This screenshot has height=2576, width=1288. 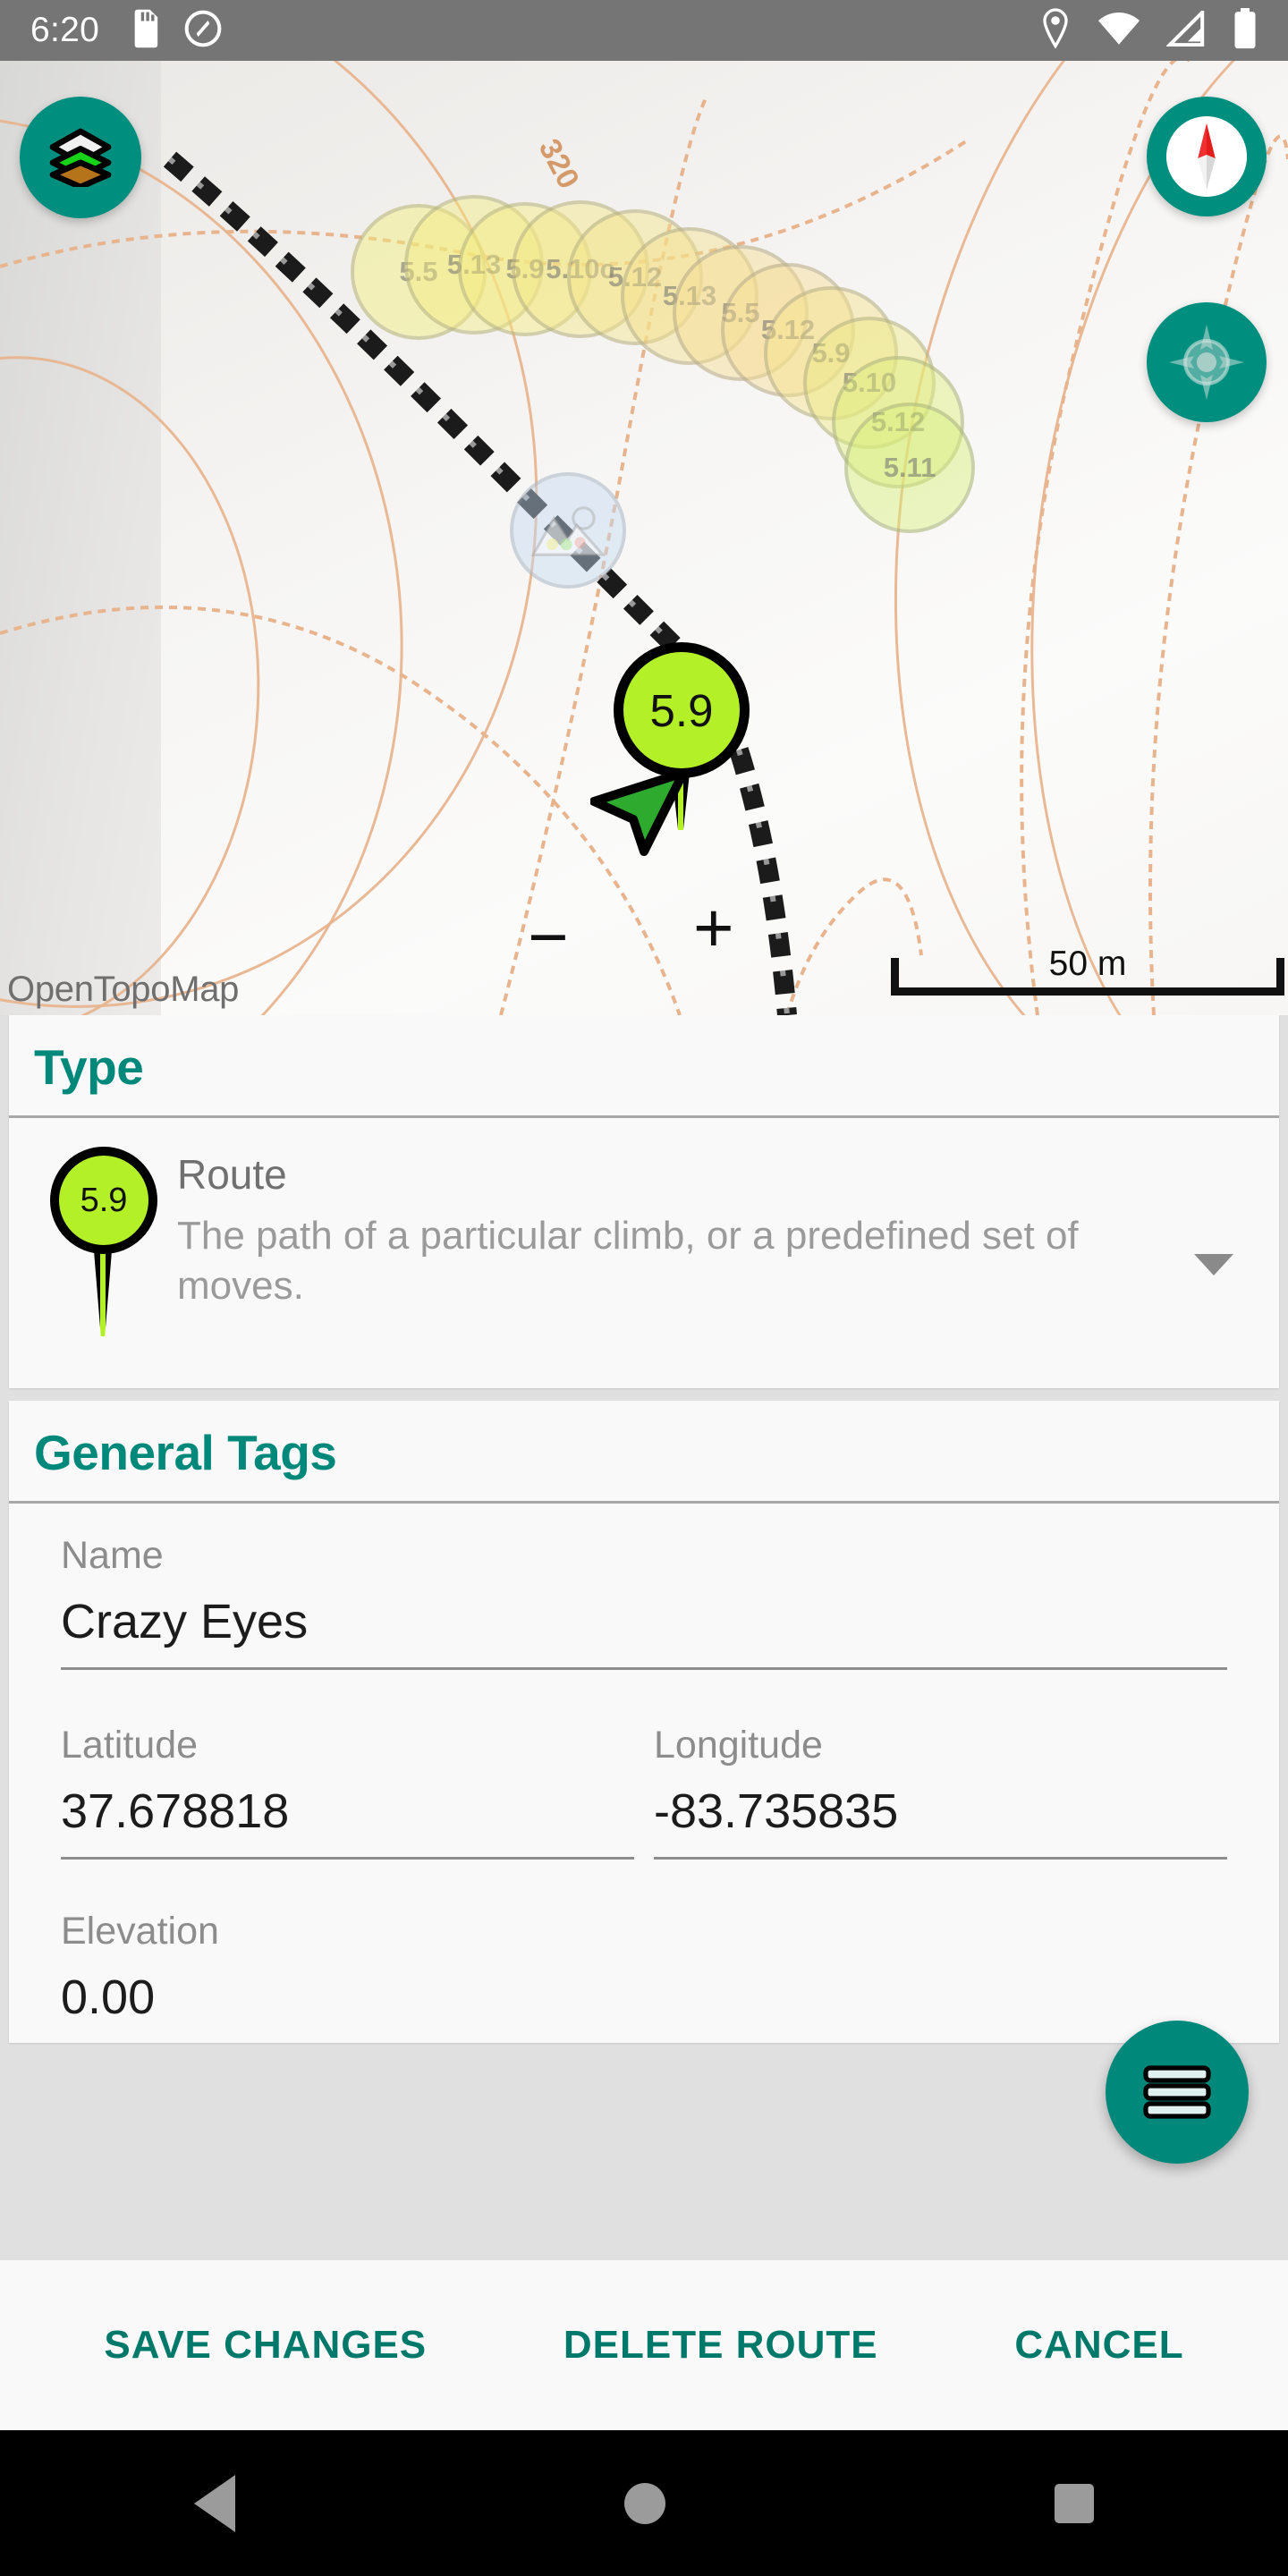 What do you see at coordinates (940, 1822) in the screenshot?
I see `longitude-input: -83.735835` at bounding box center [940, 1822].